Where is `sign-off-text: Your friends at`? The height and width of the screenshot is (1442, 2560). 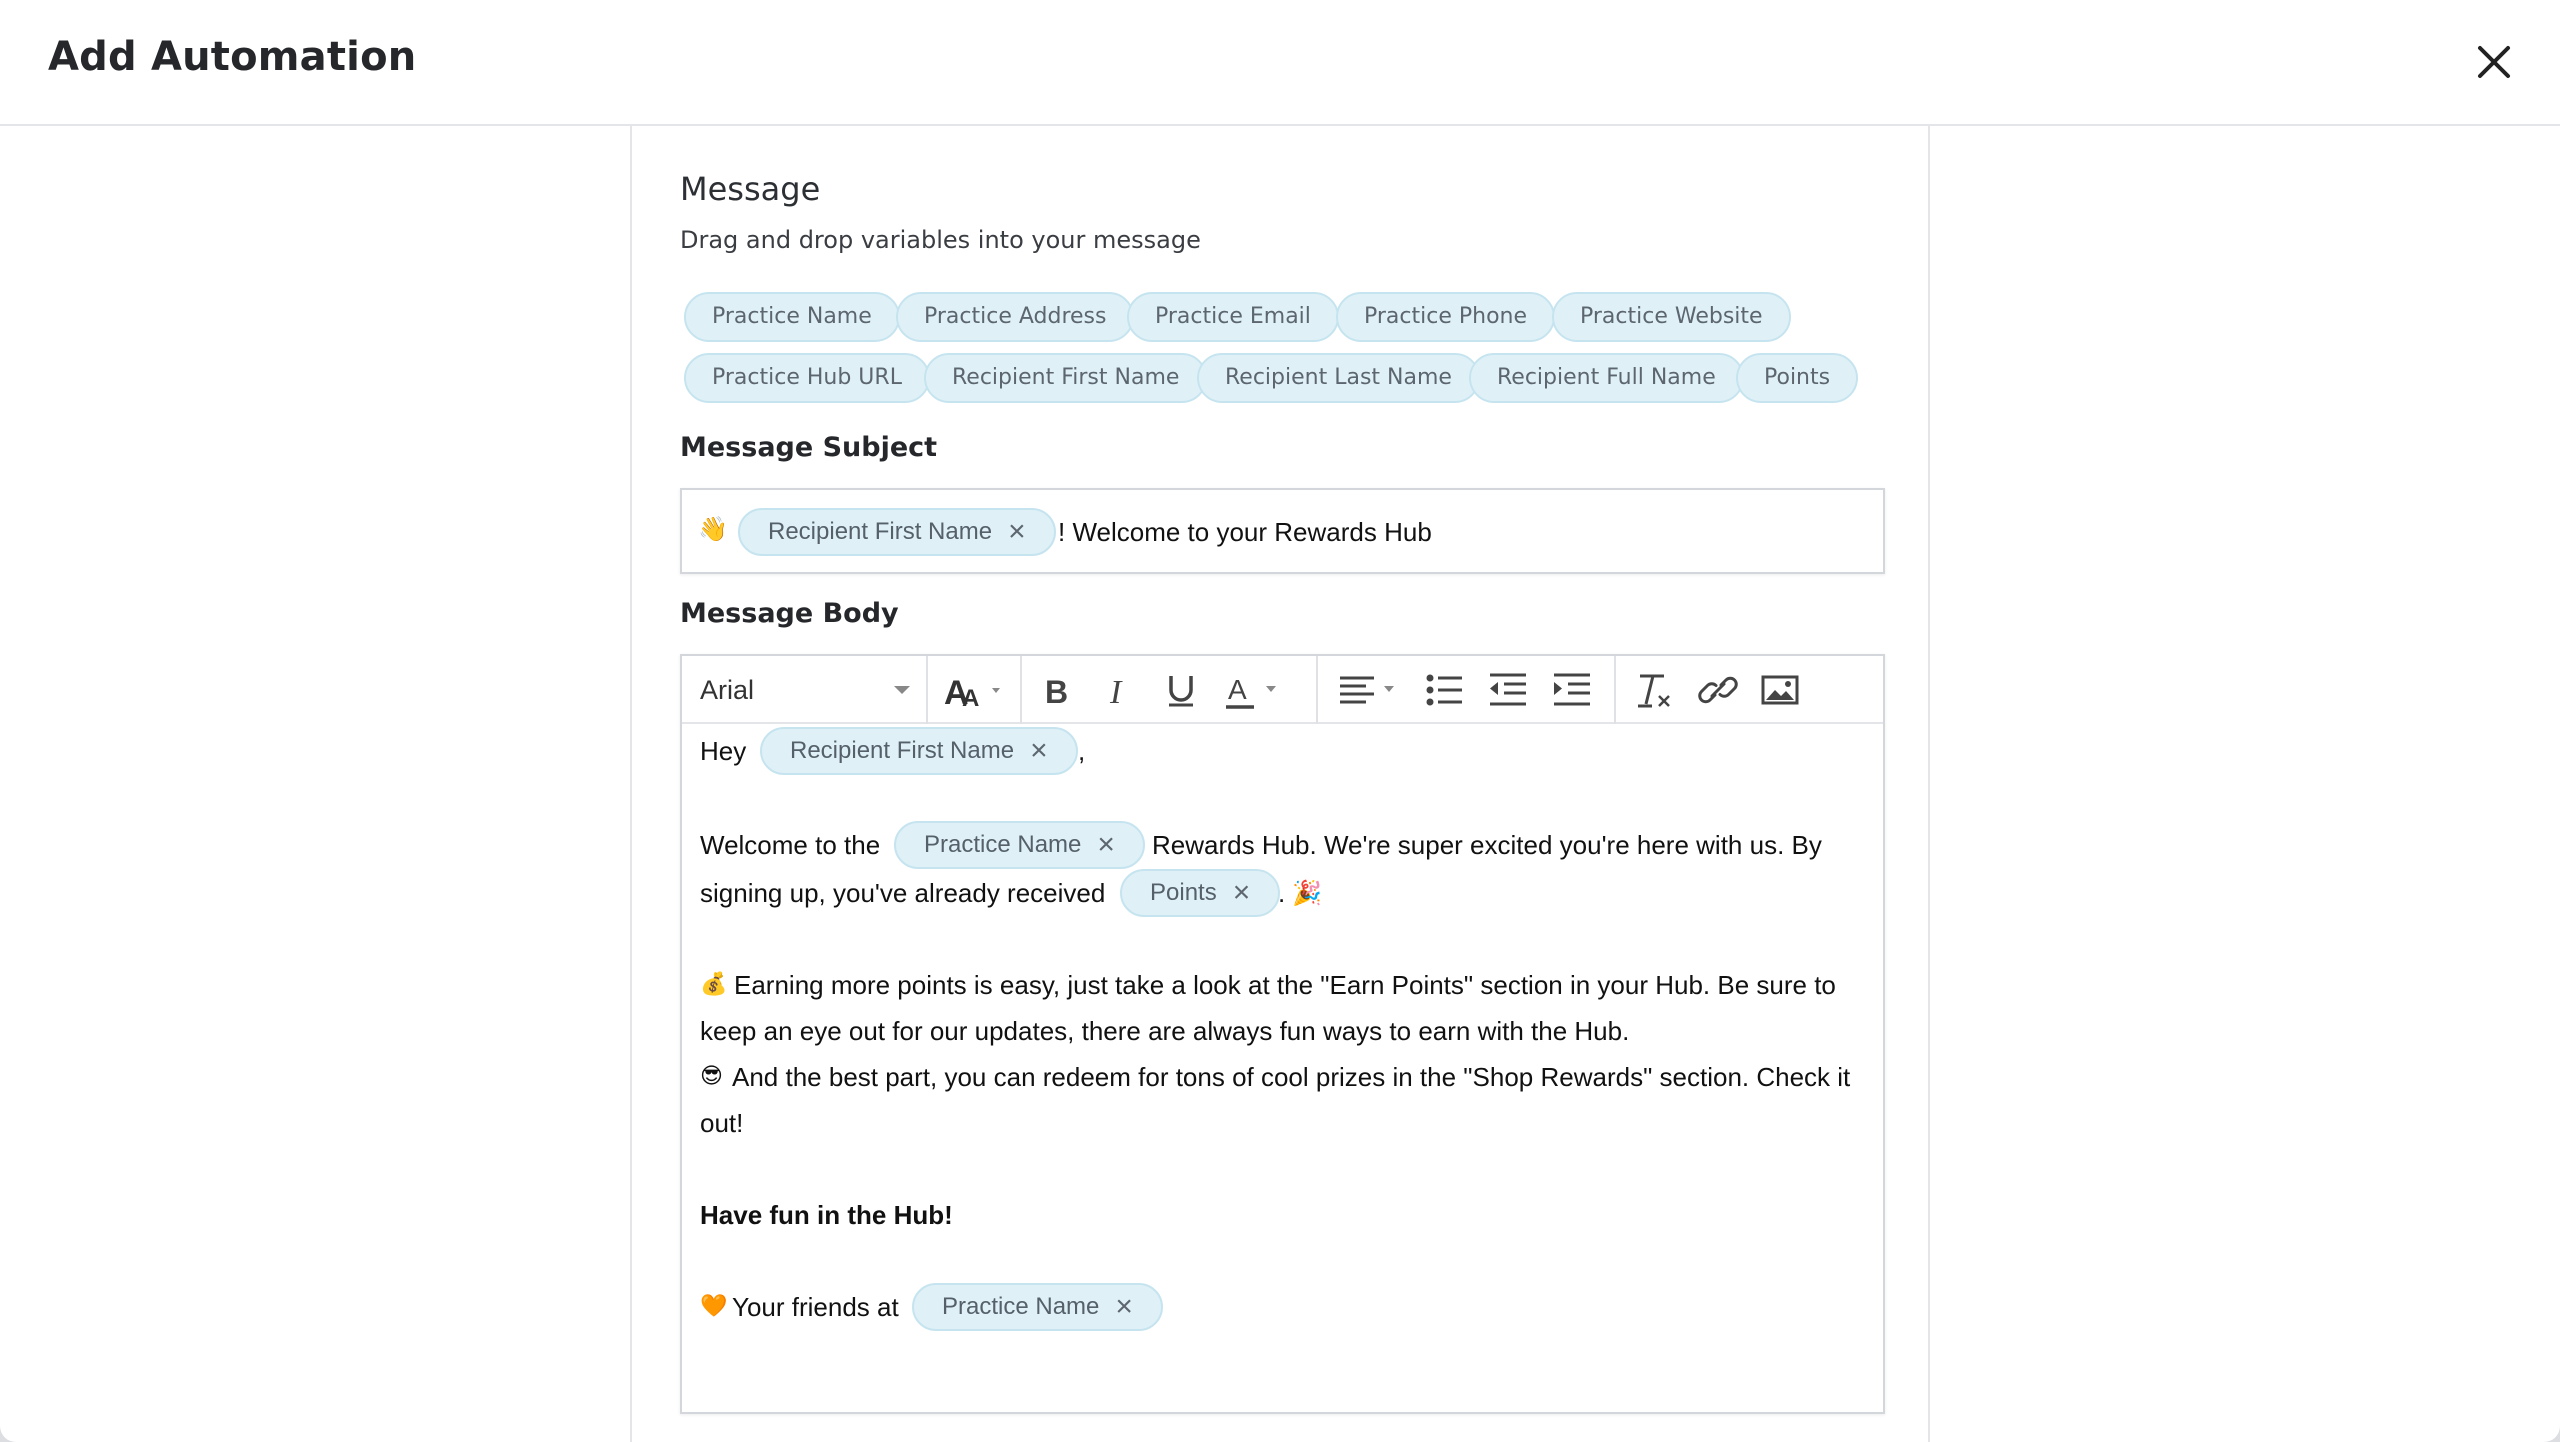
sign-off-text: Your friends at is located at coordinates (815, 1307).